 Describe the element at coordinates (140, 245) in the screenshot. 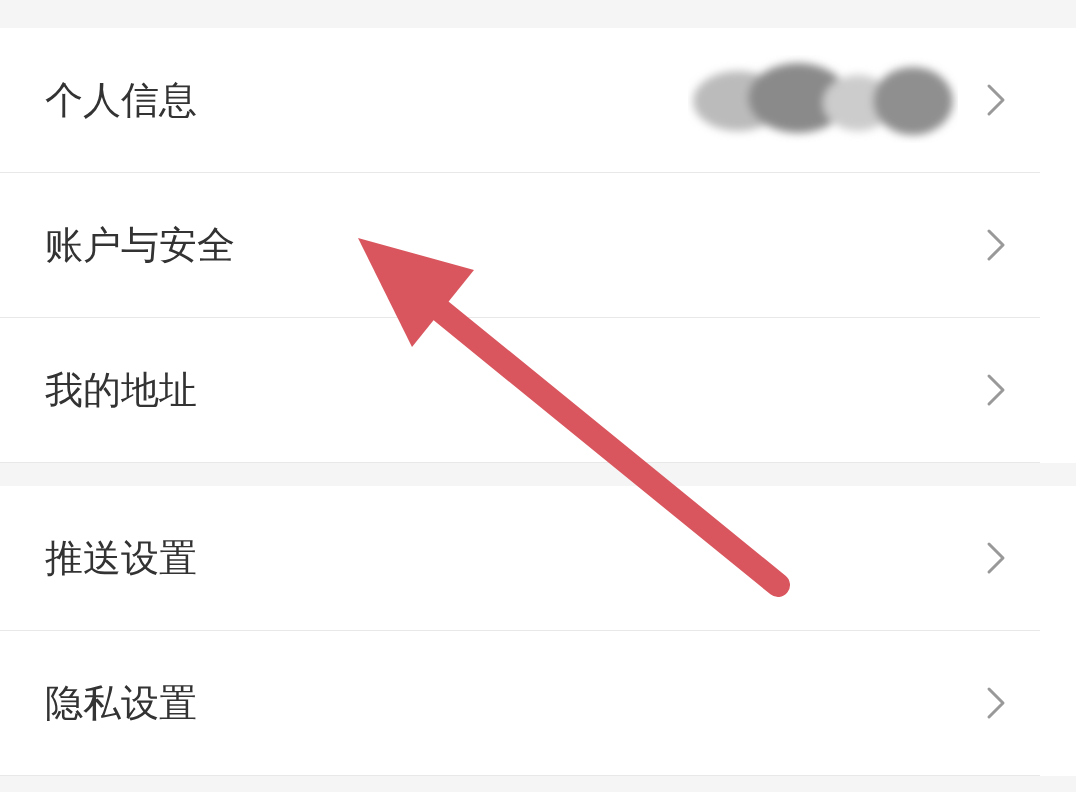

I see `row-label: 账户与安全` at that location.